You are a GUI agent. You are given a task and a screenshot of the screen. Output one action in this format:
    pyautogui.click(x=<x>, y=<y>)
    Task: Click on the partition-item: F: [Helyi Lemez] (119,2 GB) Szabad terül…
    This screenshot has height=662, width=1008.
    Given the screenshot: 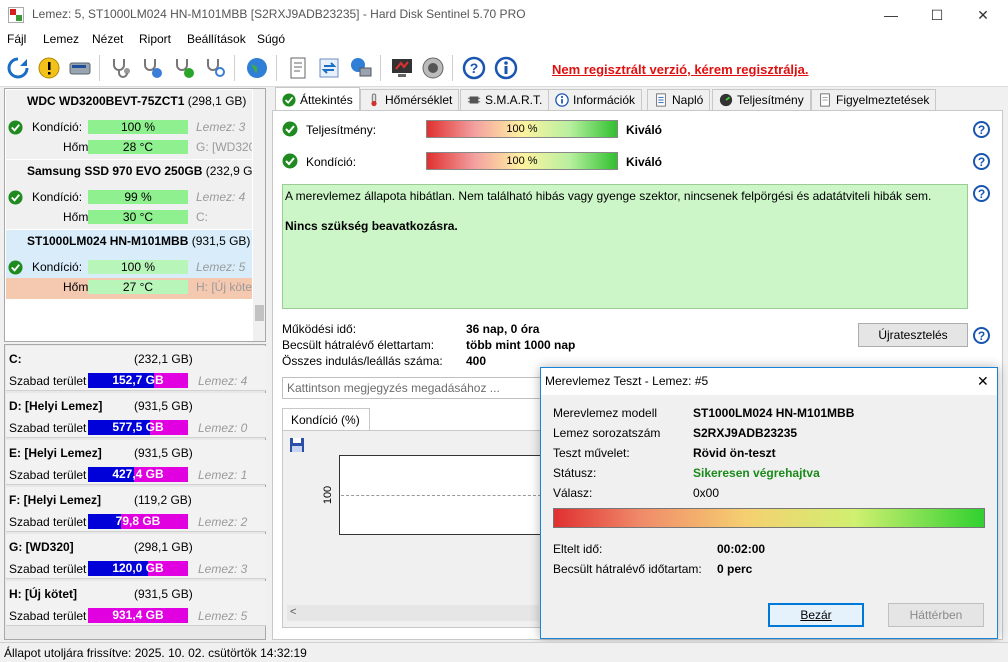 What is the action you would take?
    pyautogui.click(x=136, y=509)
    